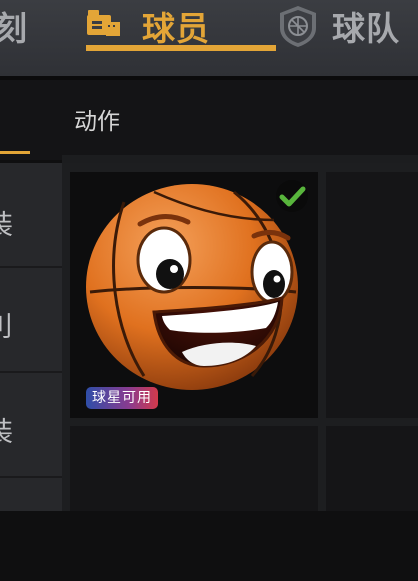 This screenshot has height=581, width=418. What do you see at coordinates (110, 28) in the screenshot?
I see `players-icon` at bounding box center [110, 28].